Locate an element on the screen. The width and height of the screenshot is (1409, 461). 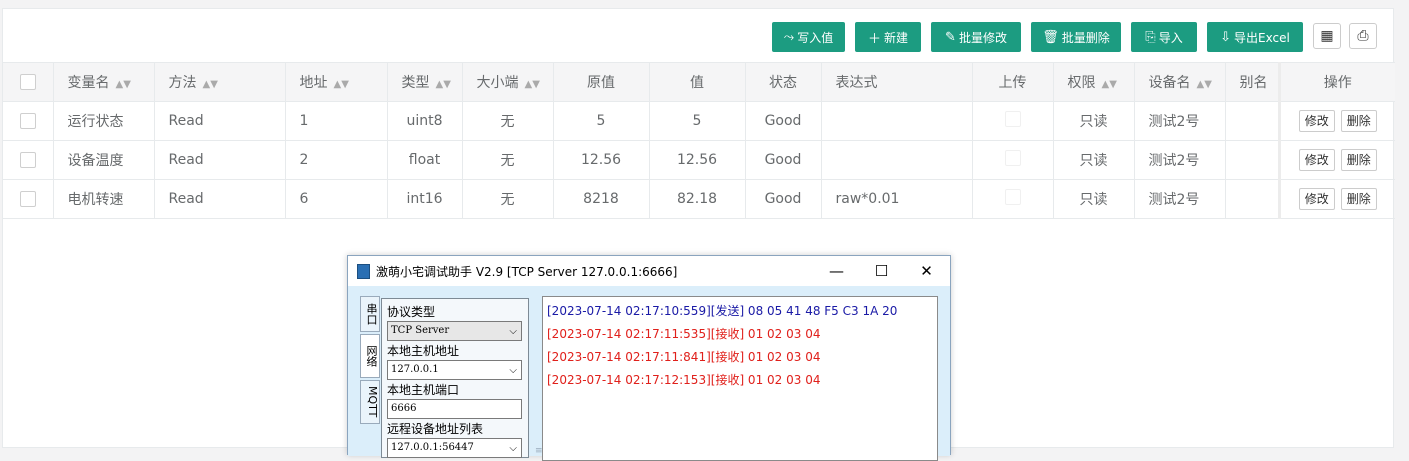
tab-serial: 串口 is located at coordinates (370, 314).